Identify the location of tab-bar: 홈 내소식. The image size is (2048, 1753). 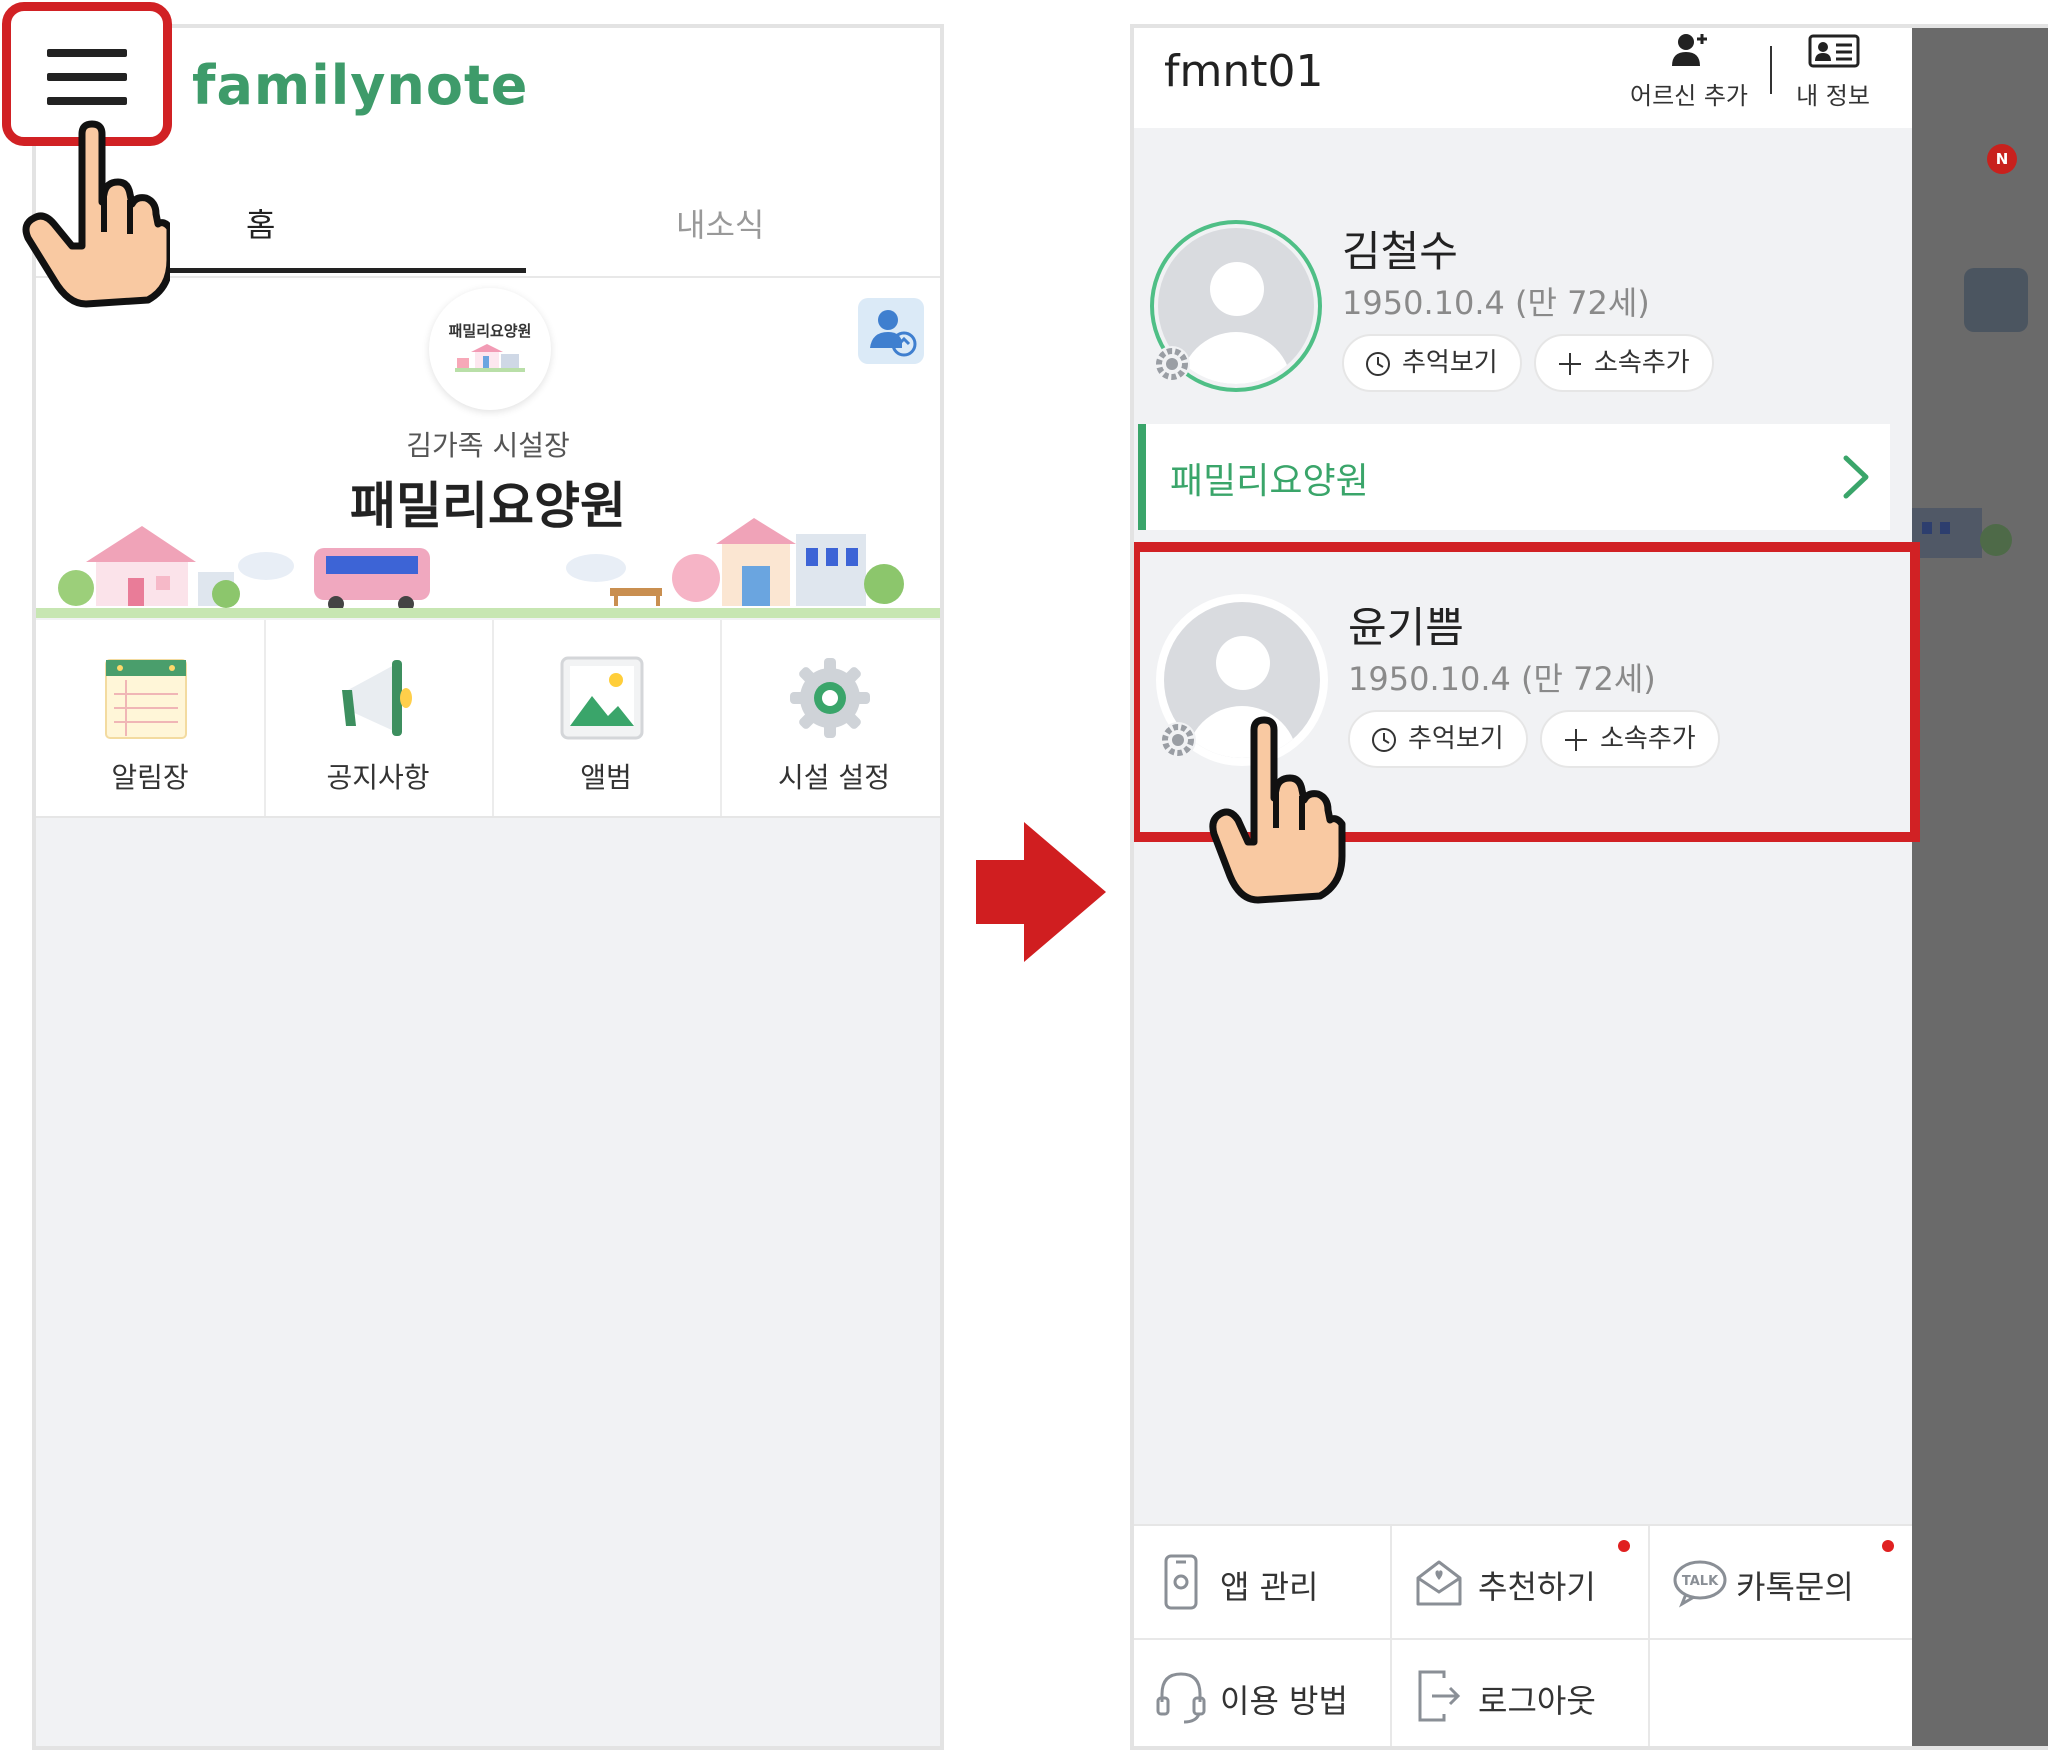
(488, 218).